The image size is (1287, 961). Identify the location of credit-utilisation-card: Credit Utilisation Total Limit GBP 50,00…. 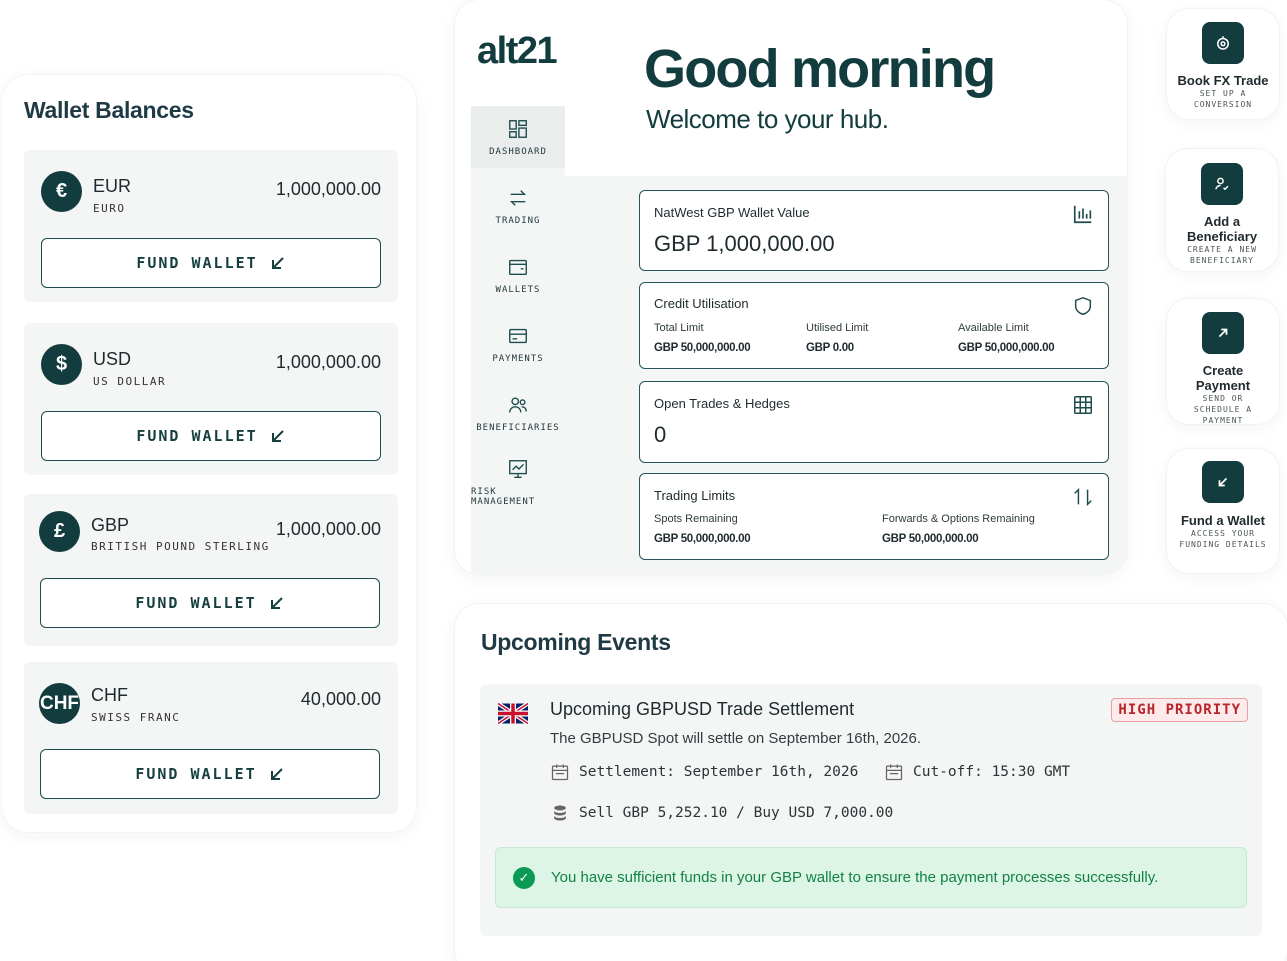
(874, 325).